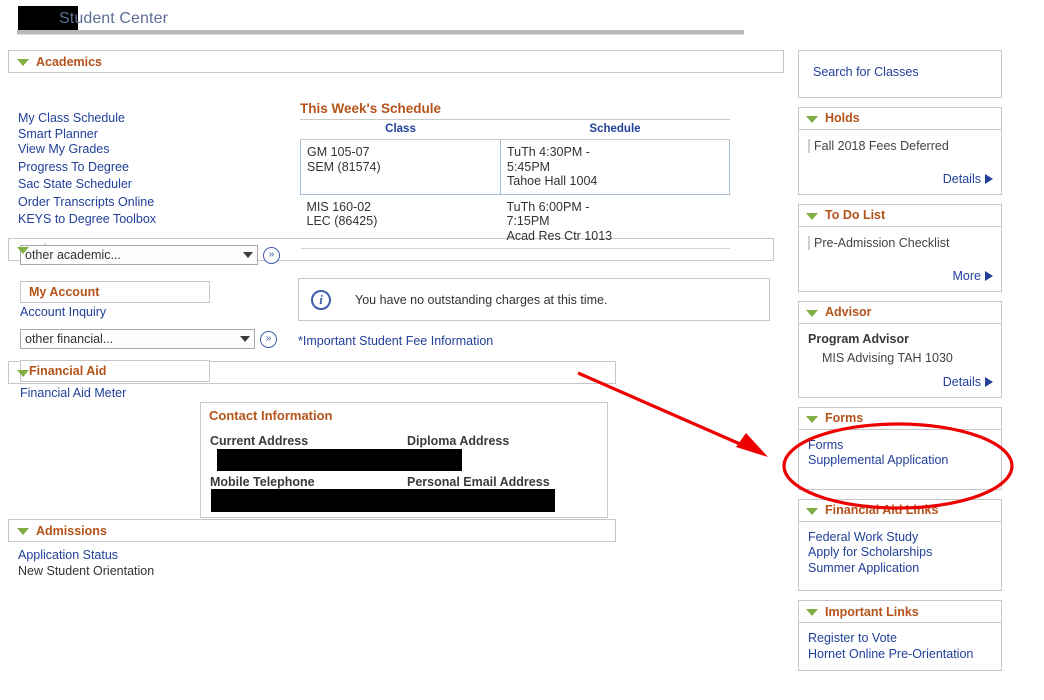  Describe the element at coordinates (844, 418) in the screenshot. I see `panel-title-forms: Forms` at that location.